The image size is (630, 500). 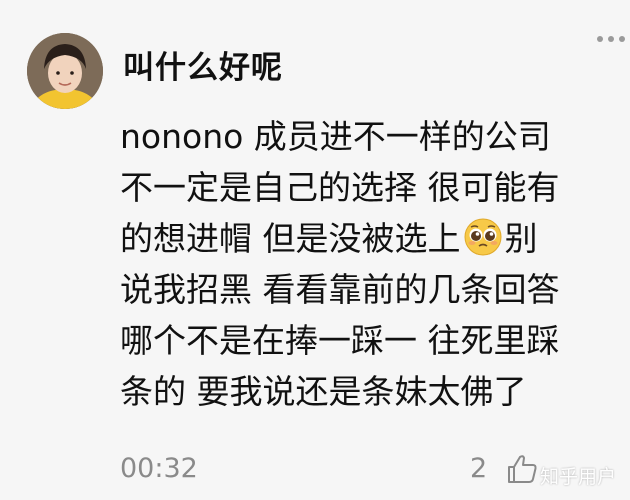 What do you see at coordinates (340, 187) in the screenshot?
I see `comment-line: 不一定是自己的选择 很可能有` at bounding box center [340, 187].